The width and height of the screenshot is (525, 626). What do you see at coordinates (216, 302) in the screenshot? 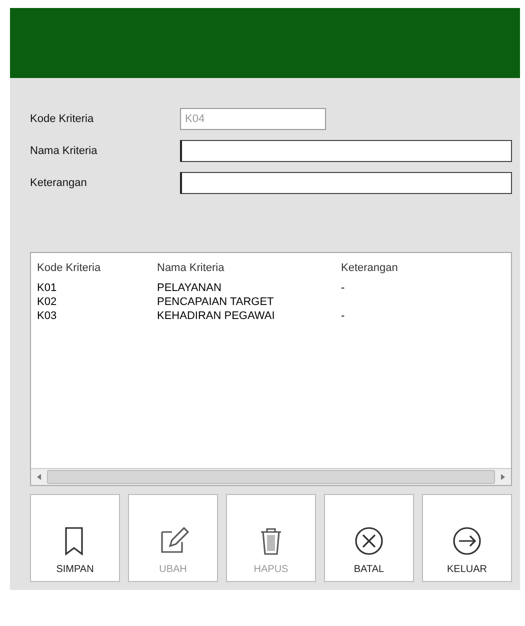
I see `table-cell-text: PENCAPAIAN TARGET` at bounding box center [216, 302].